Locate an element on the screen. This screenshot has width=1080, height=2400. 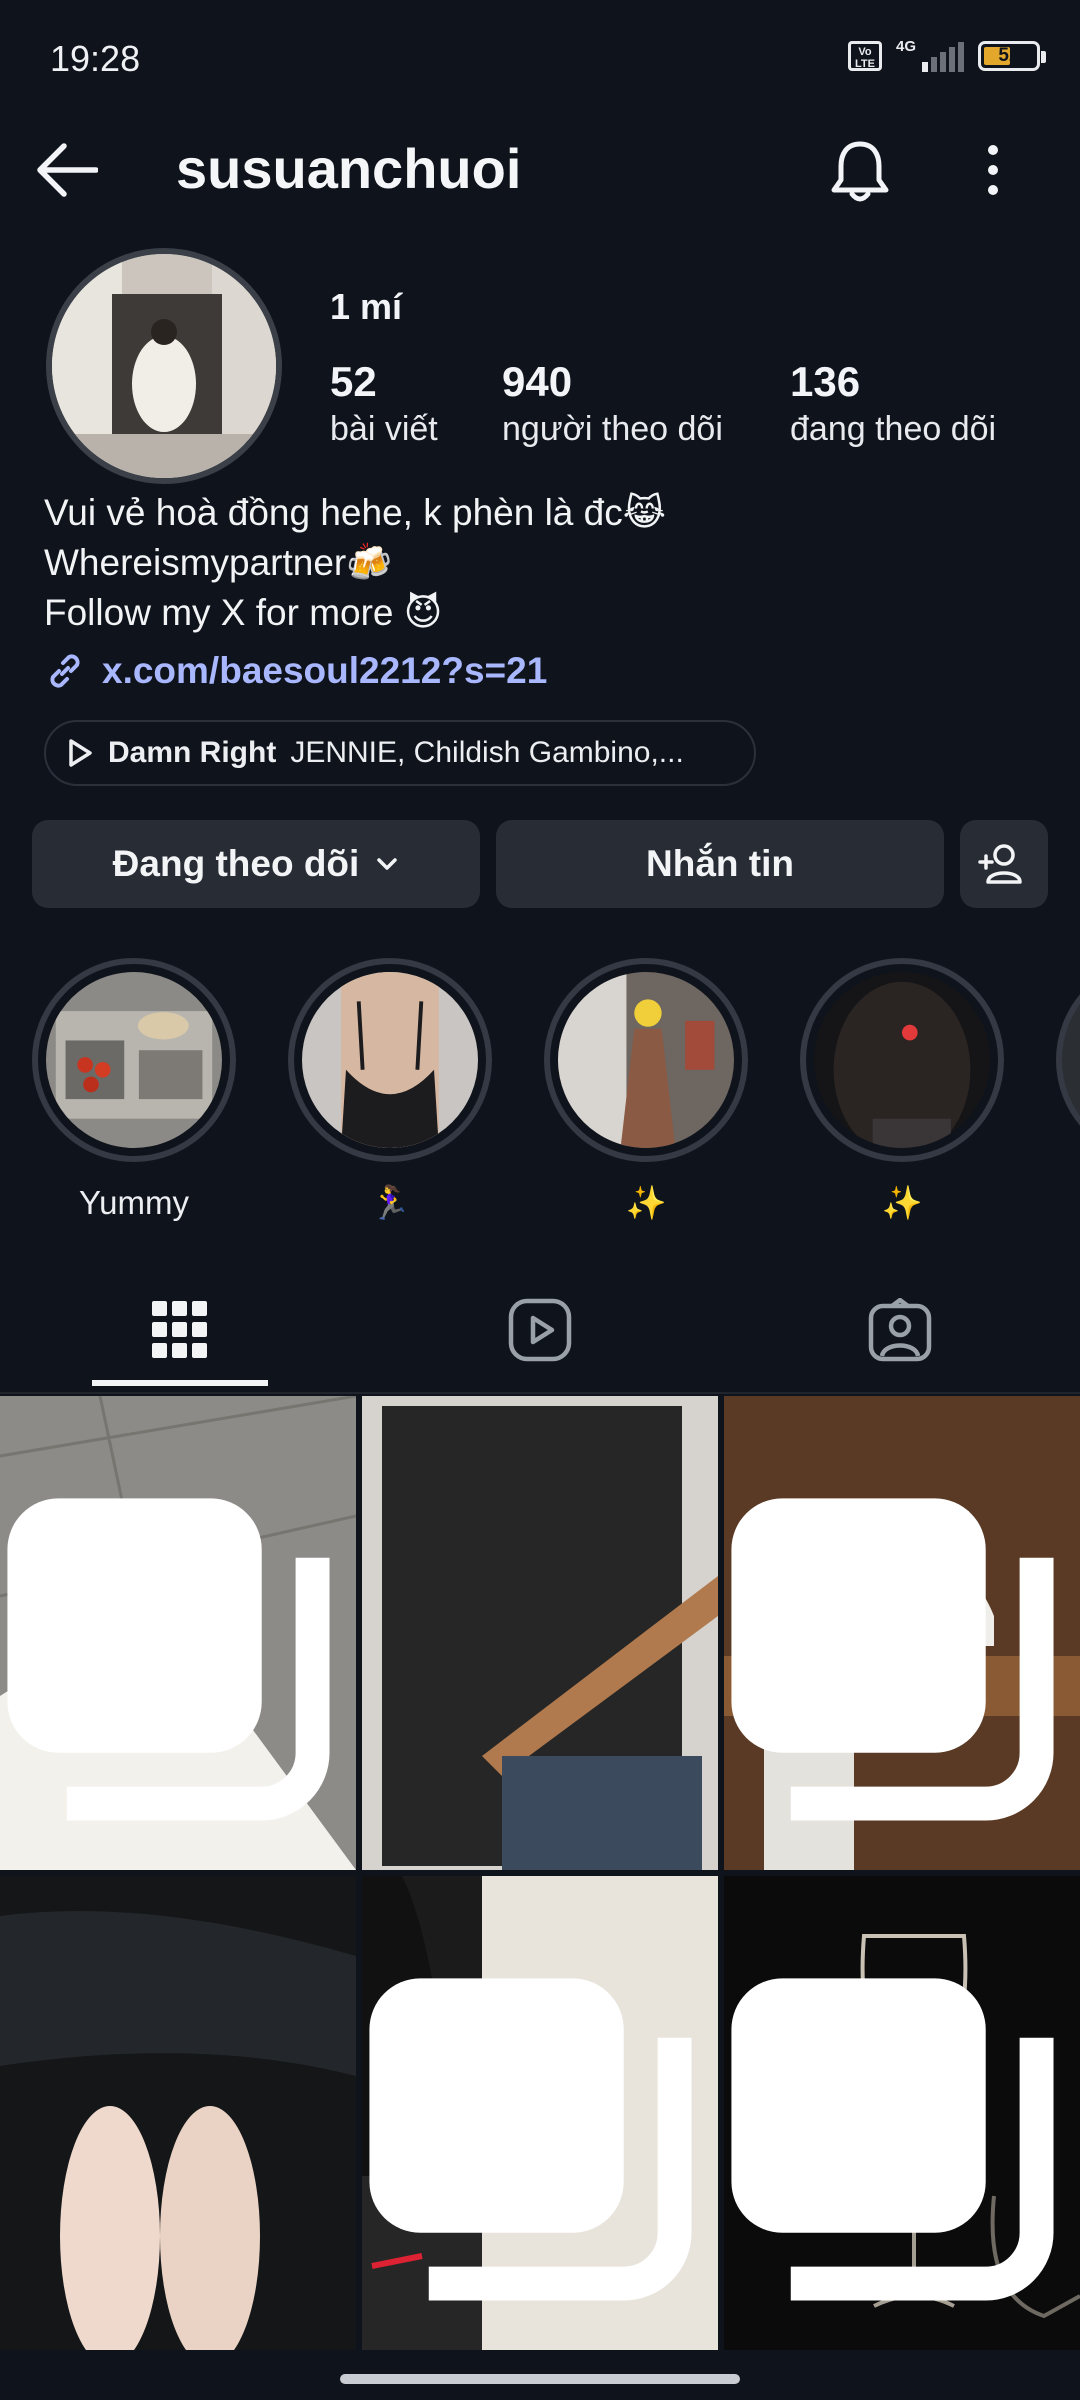
grid-icon is located at coordinates (179, 1329).